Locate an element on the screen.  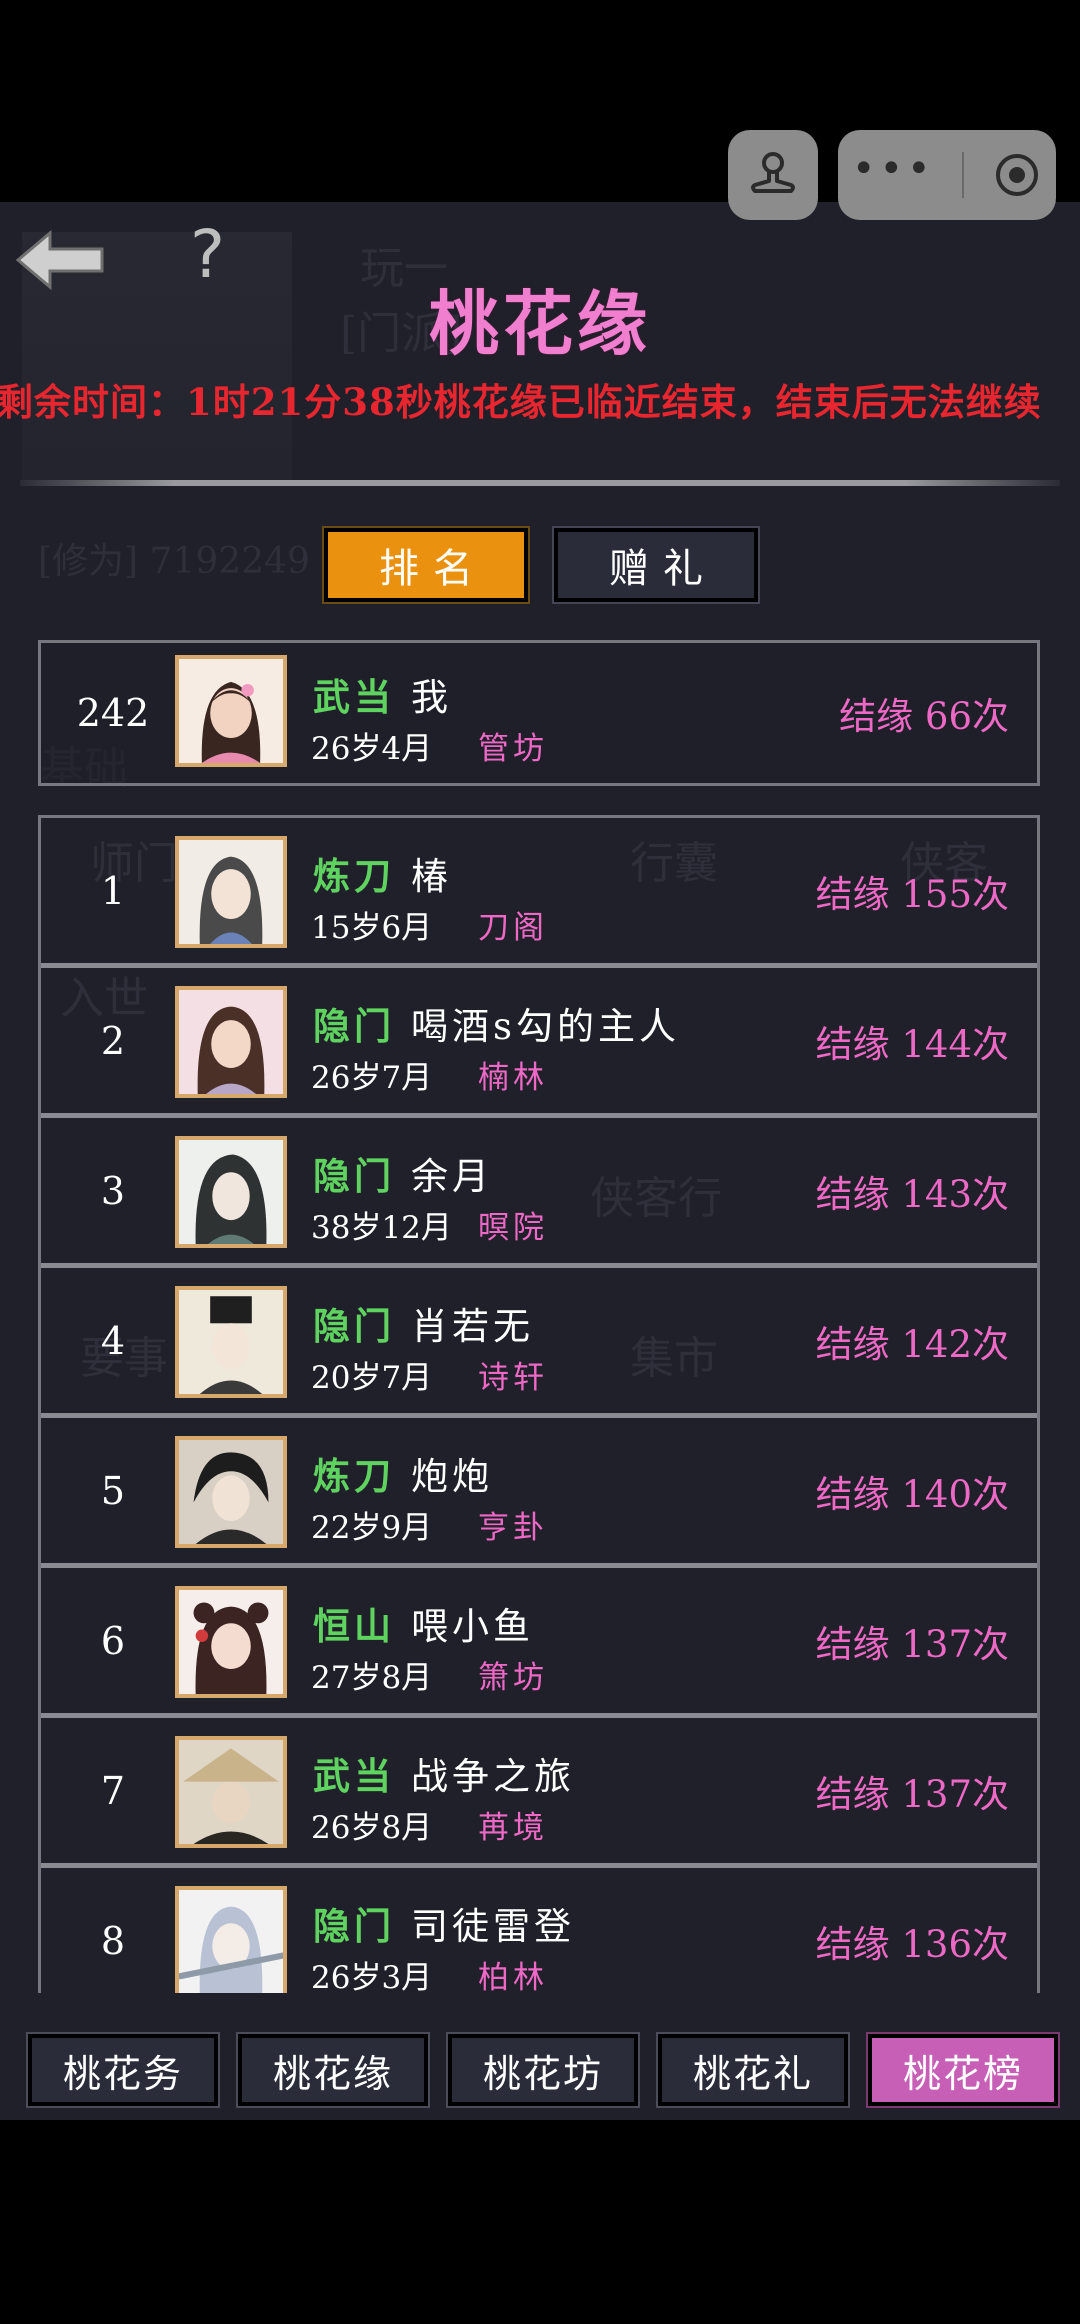
player-residence: 刀阁 is located at coordinates (513, 928).